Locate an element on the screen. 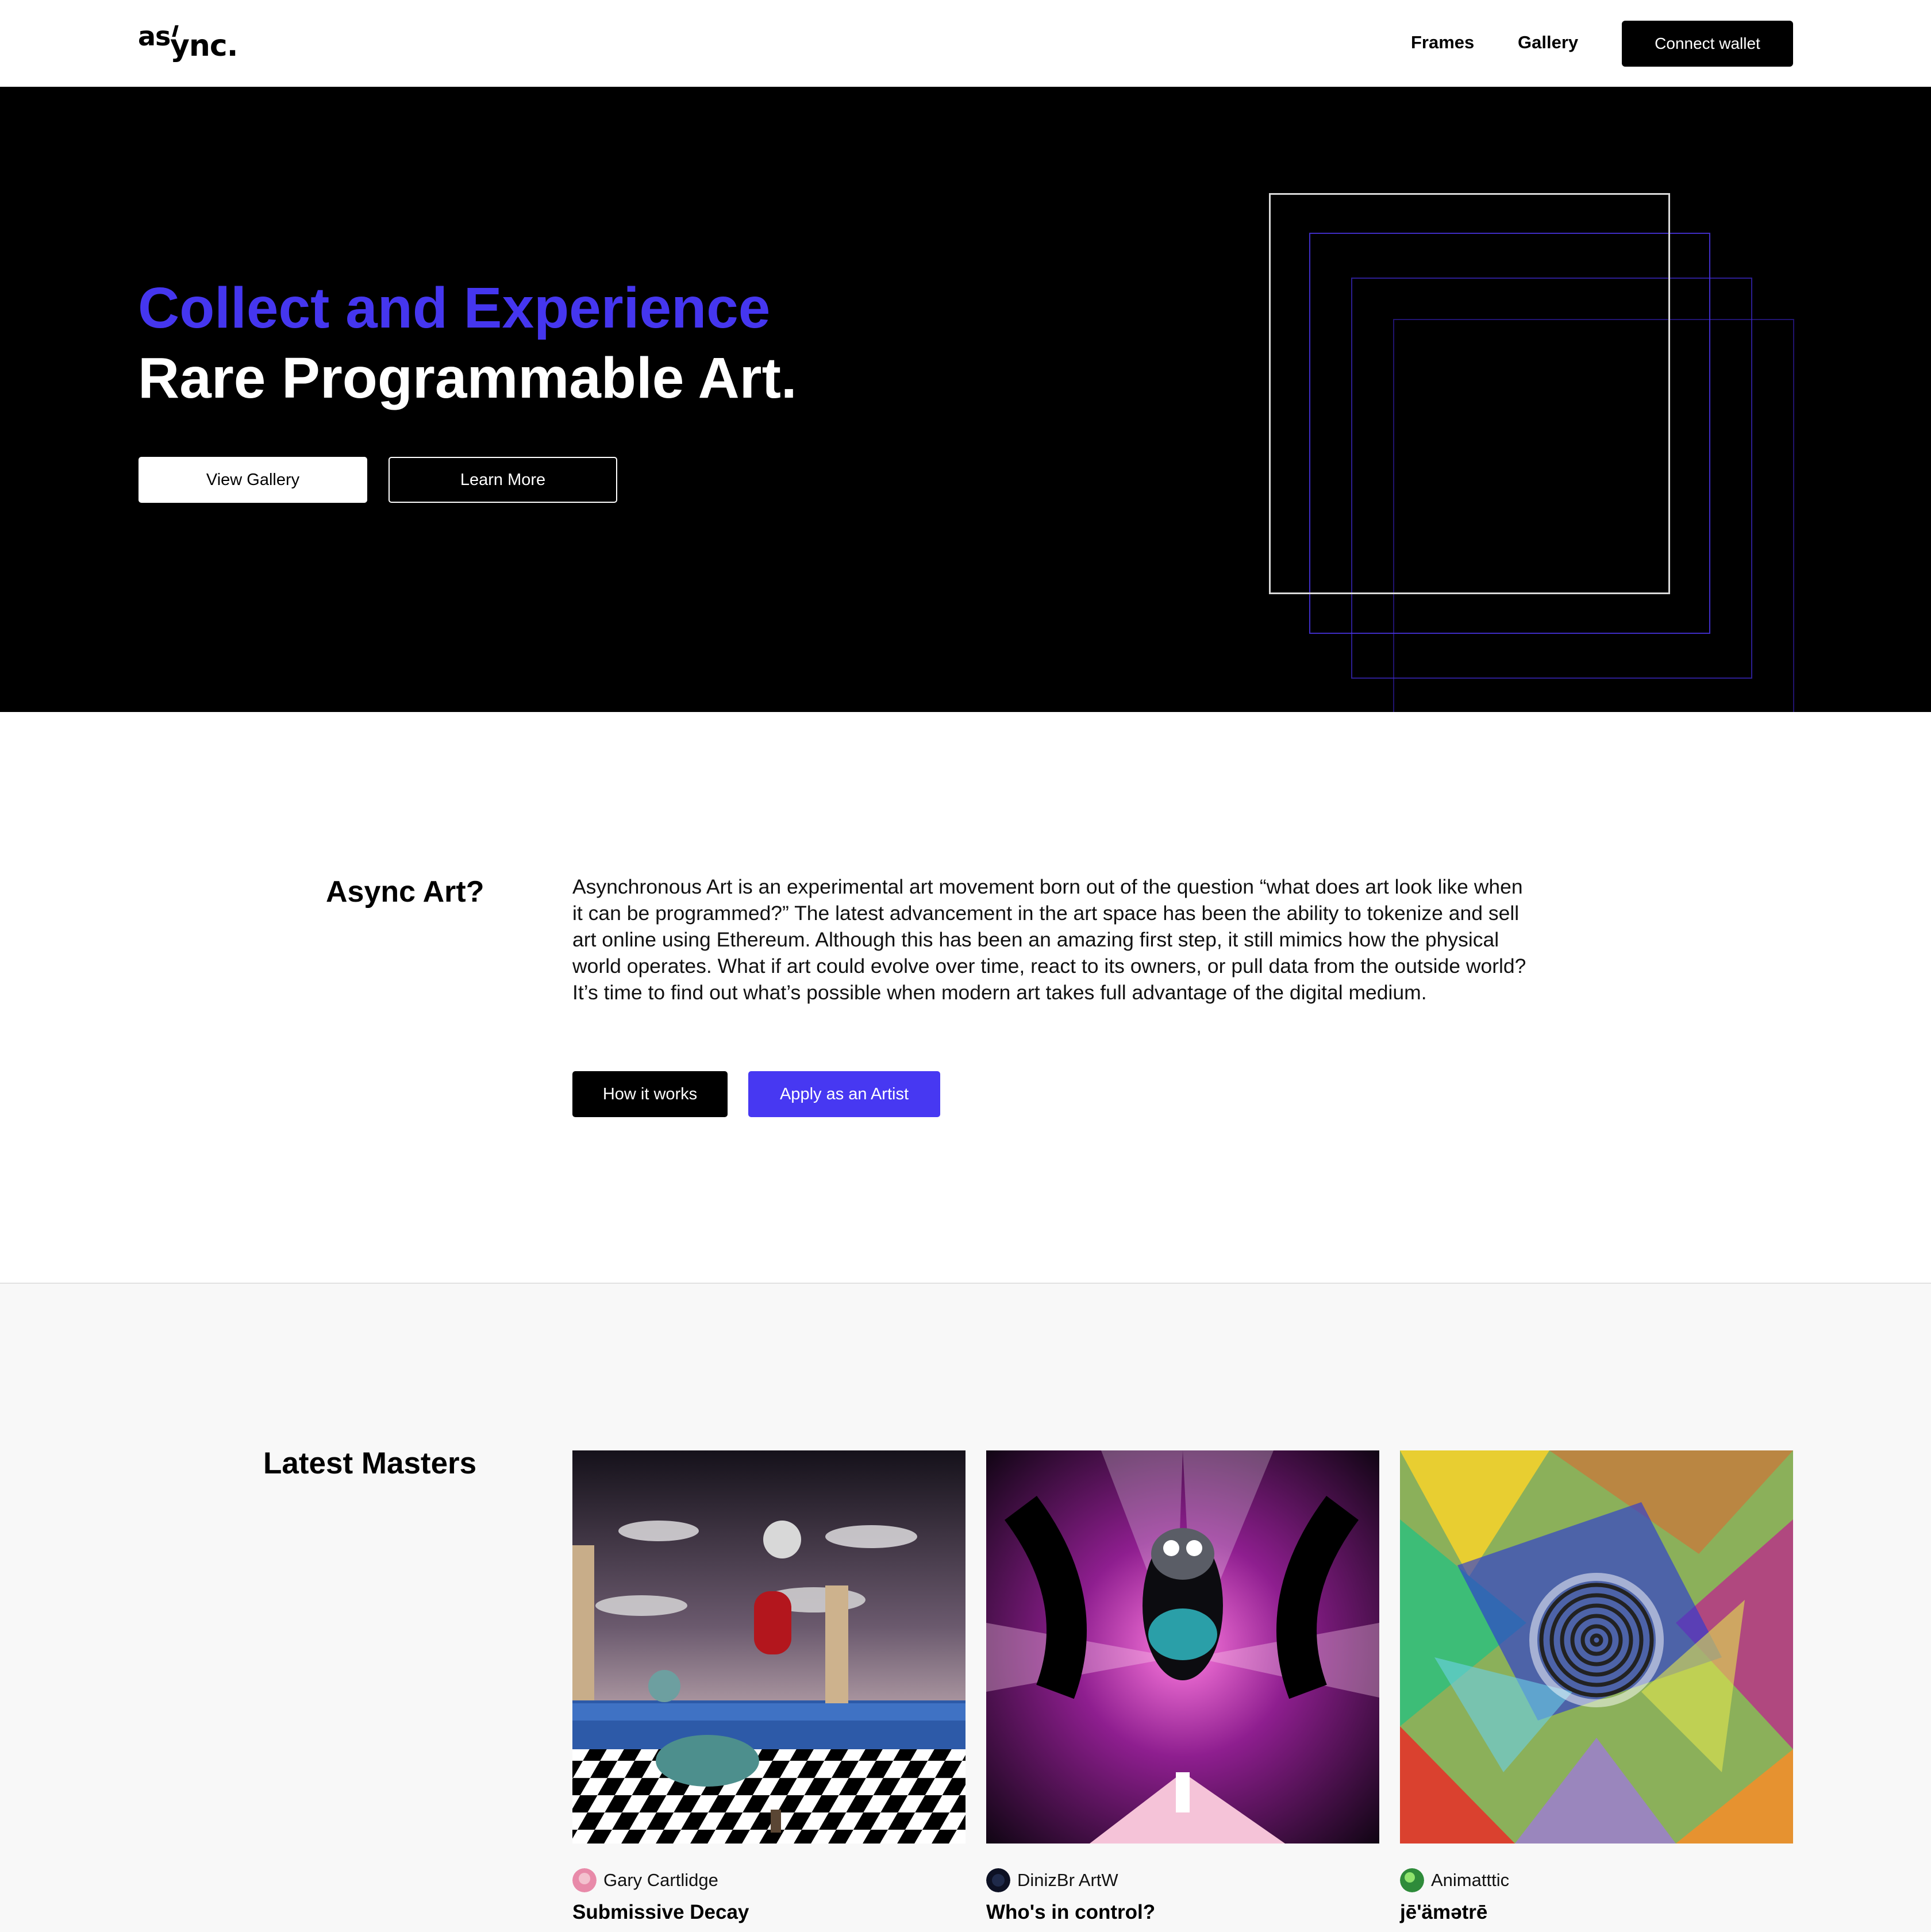 The image size is (1931, 1932). artist-name: DinizBr ArtW is located at coordinates (1067, 1880).